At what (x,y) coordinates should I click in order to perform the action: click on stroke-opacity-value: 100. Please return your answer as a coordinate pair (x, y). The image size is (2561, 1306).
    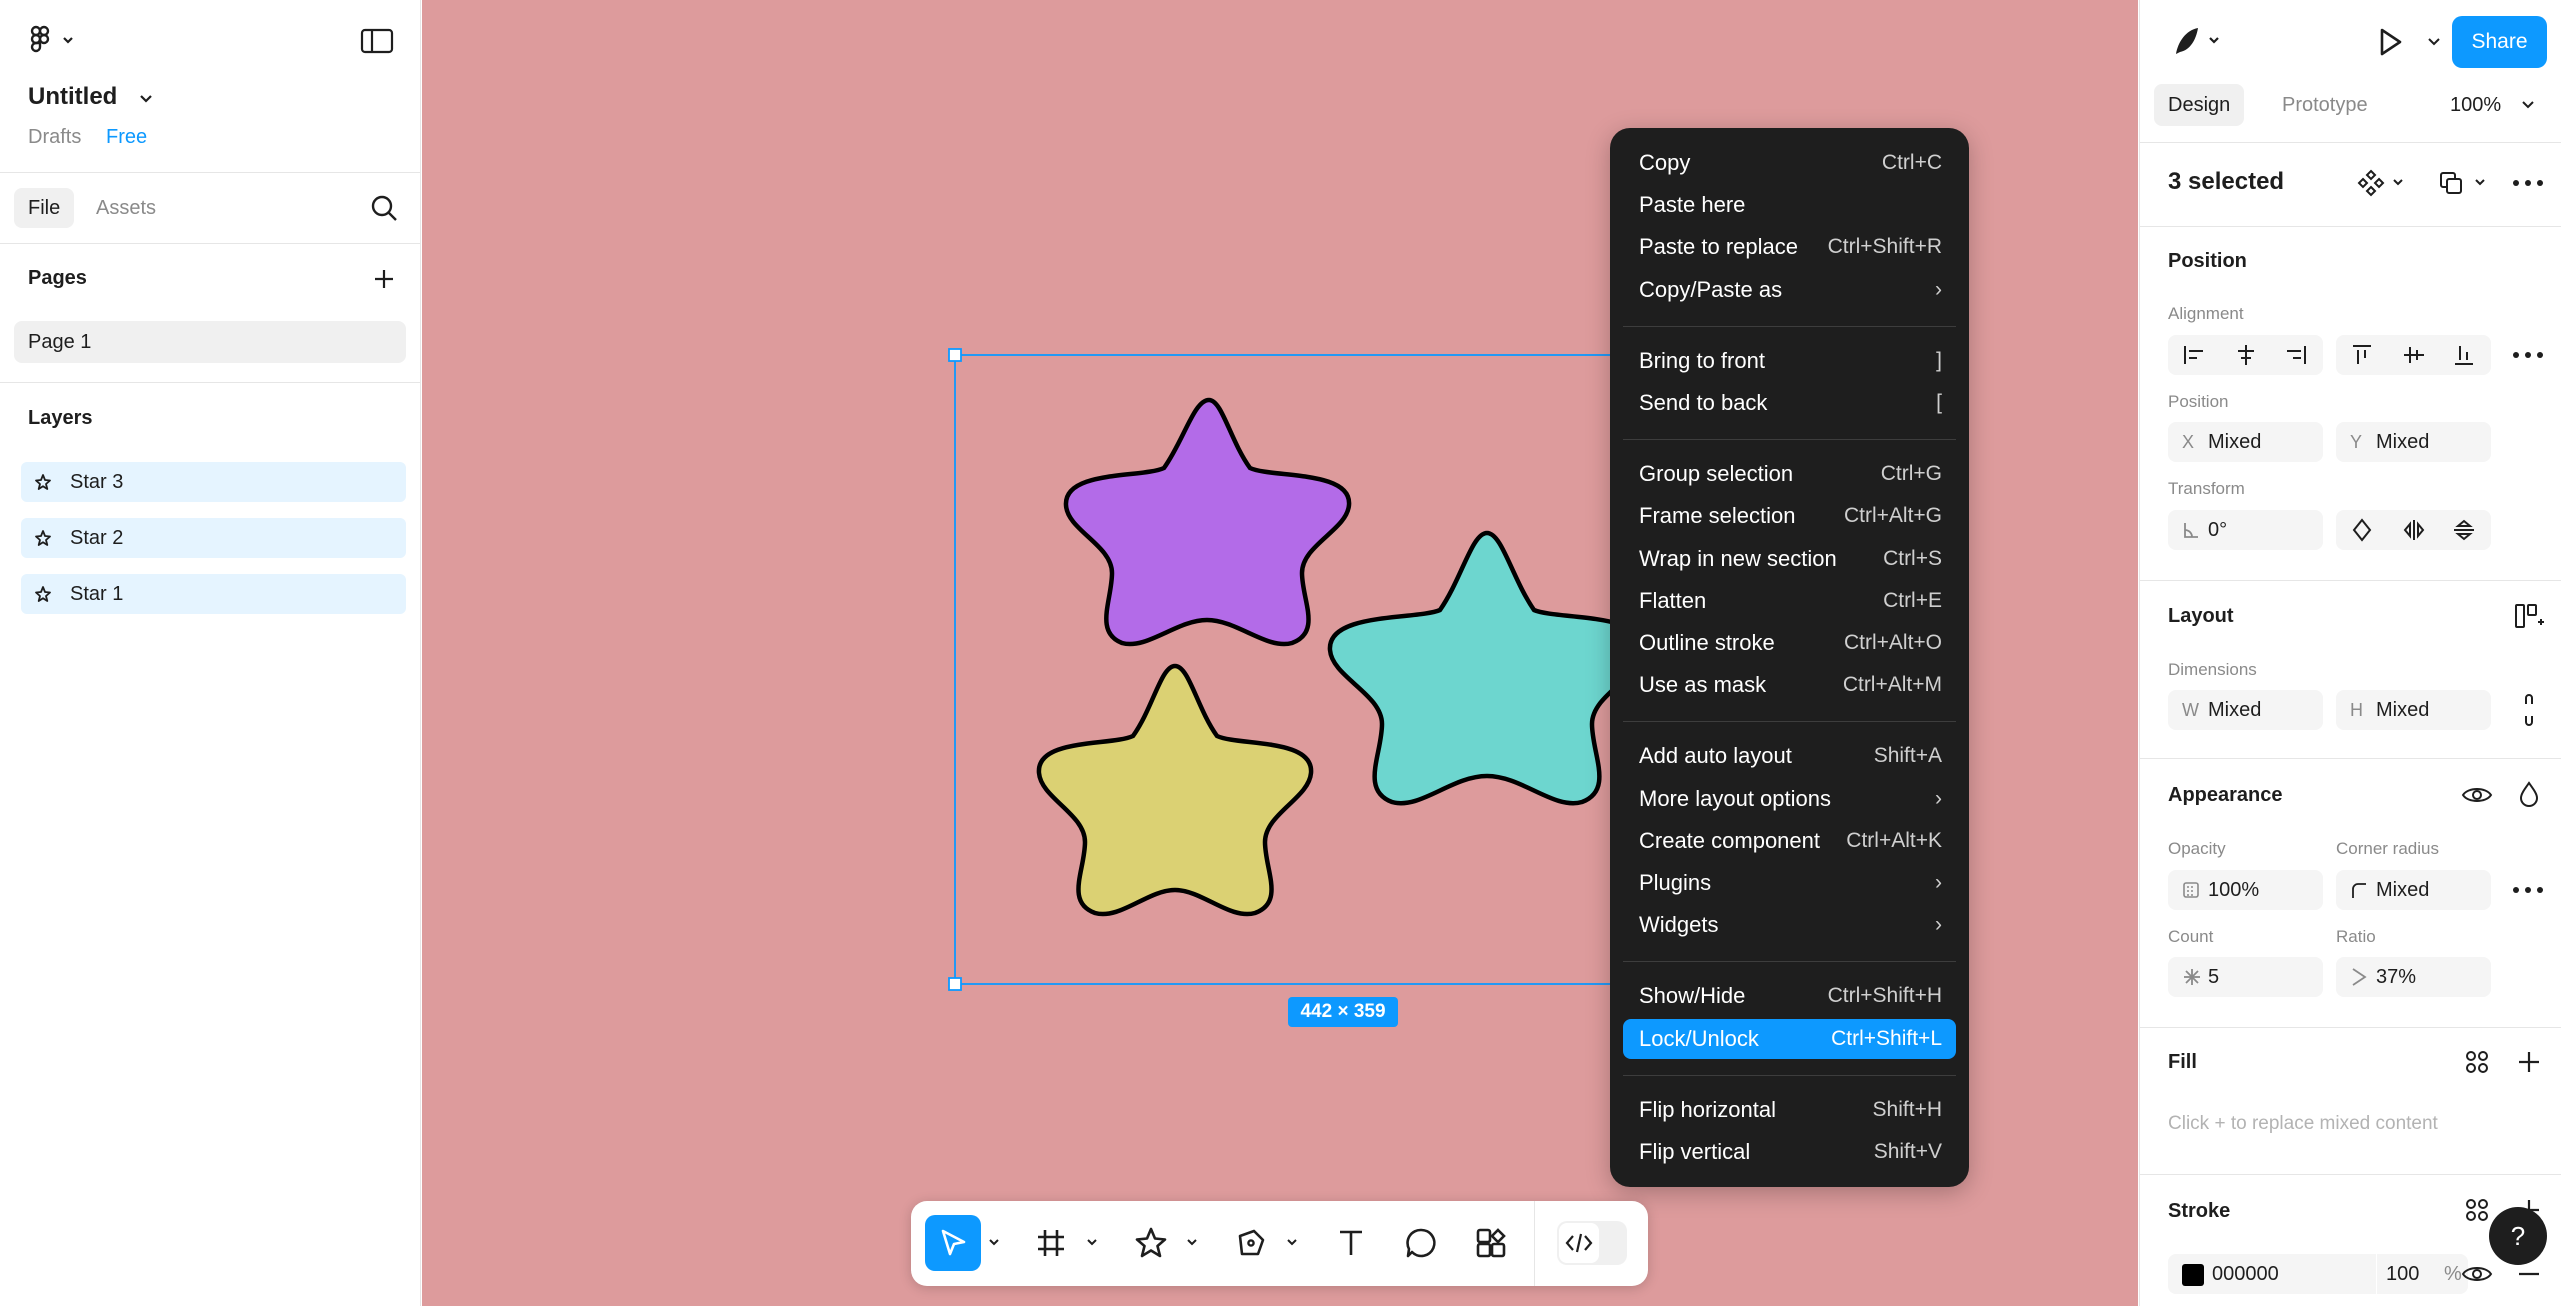
    Looking at the image, I should click on (2402, 1274).